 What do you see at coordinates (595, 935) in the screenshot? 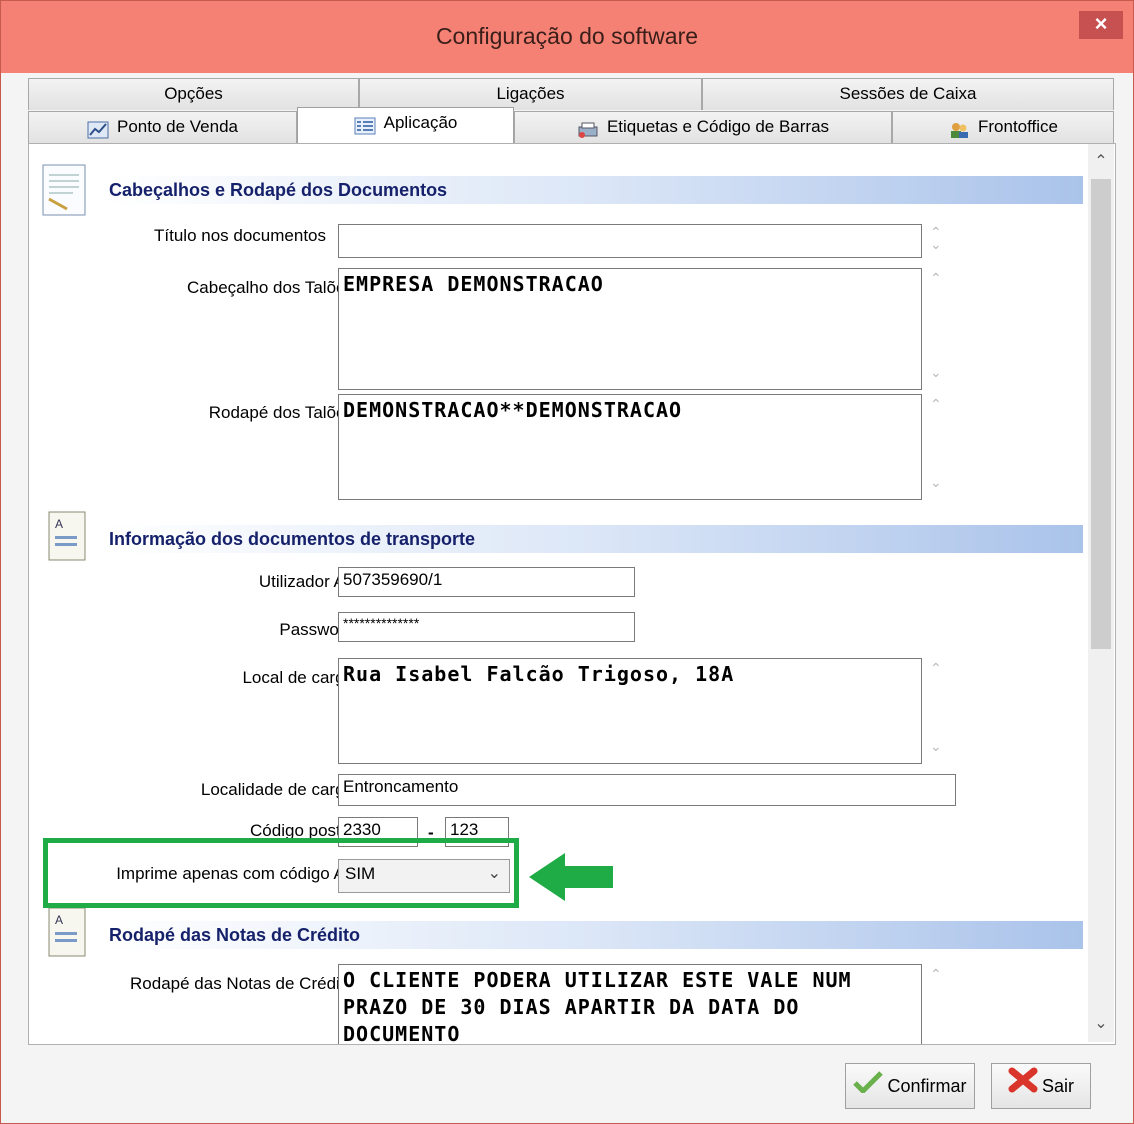
I see `section-credit-notes: Rodapé das Notas de Crédito` at bounding box center [595, 935].